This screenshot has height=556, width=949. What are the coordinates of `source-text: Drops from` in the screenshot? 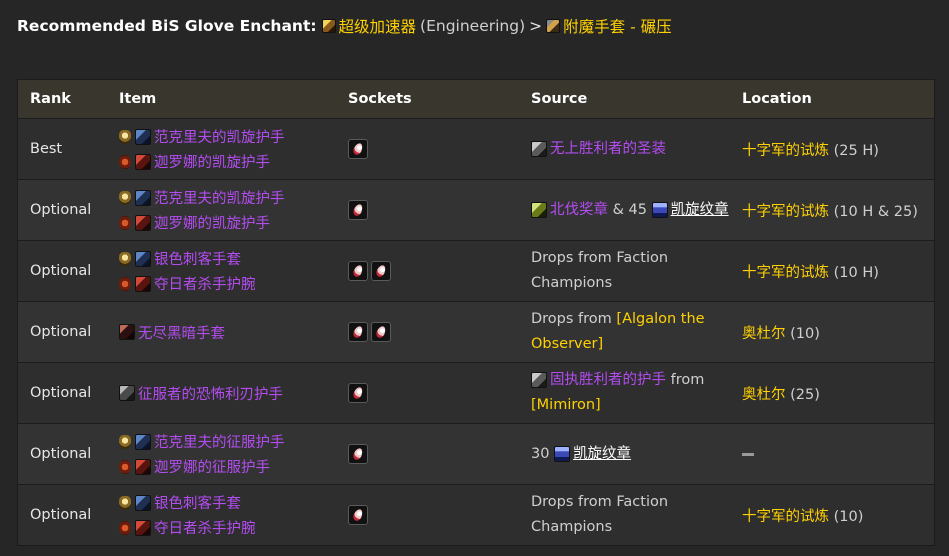 It's located at (571, 319).